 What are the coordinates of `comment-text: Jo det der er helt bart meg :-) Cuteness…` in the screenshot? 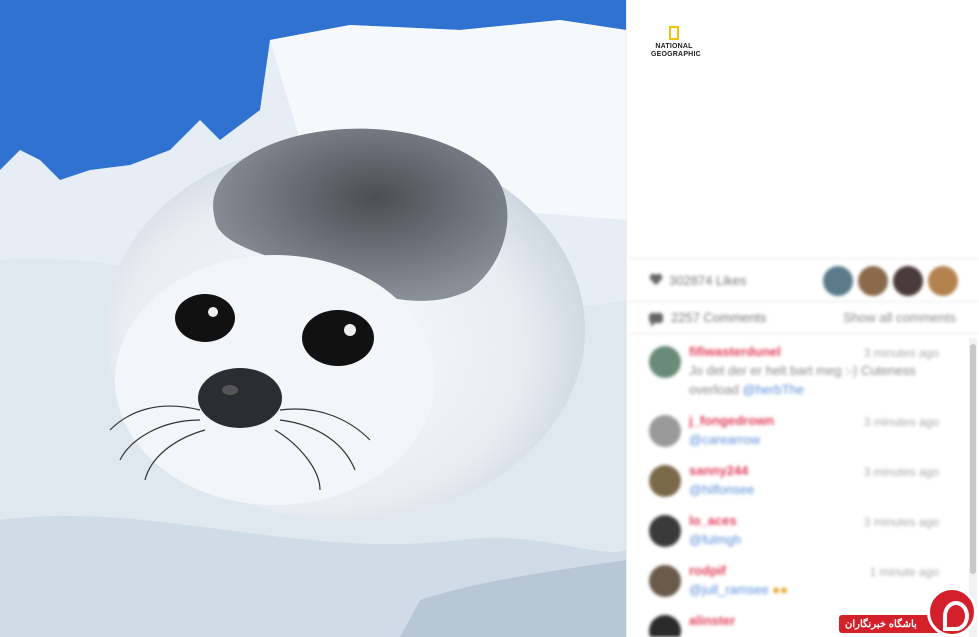 It's located at (828, 380).